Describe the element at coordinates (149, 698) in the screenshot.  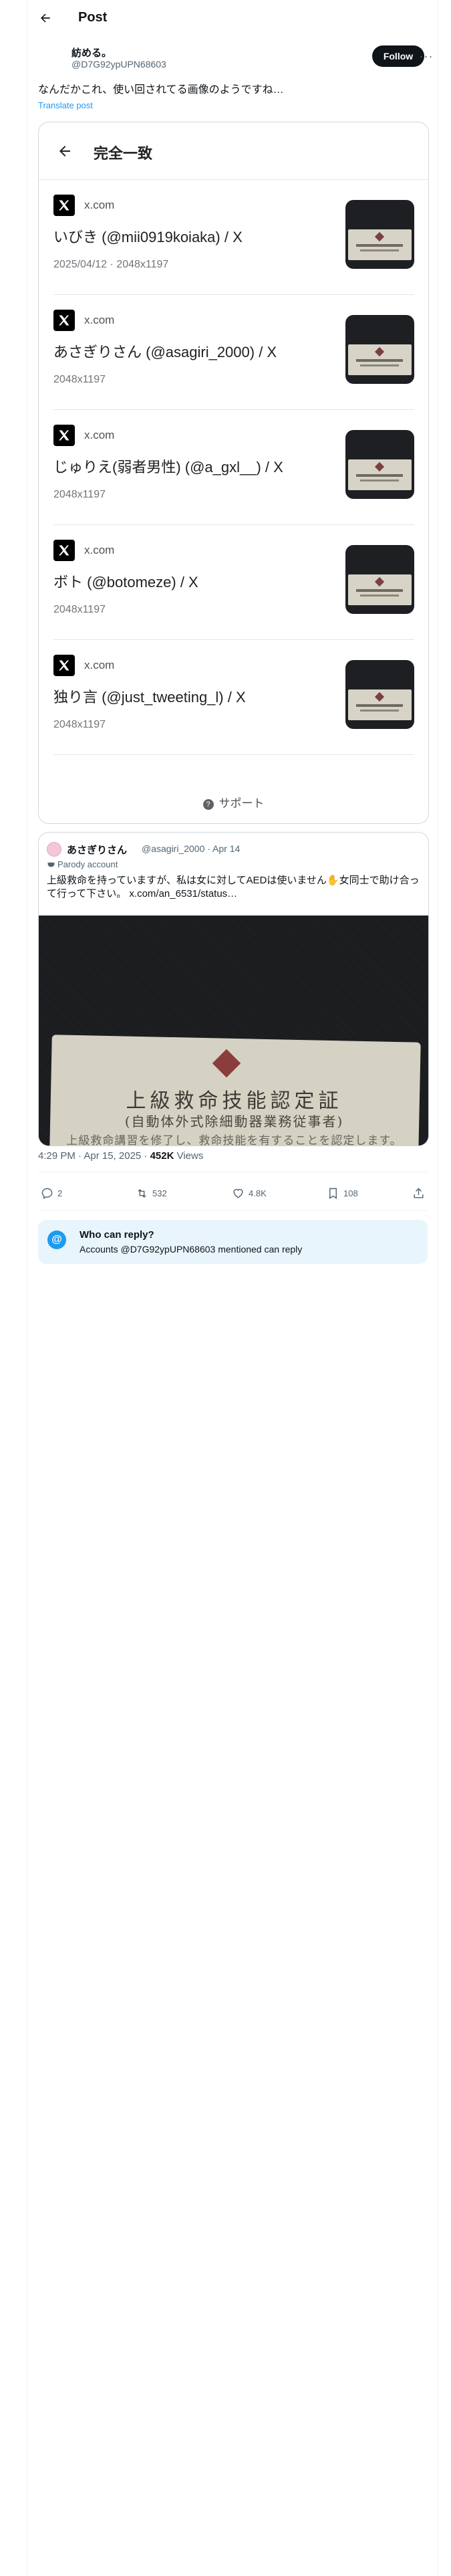
I see `result-title: 独り言 (@just_tweeting_l) / X` at that location.